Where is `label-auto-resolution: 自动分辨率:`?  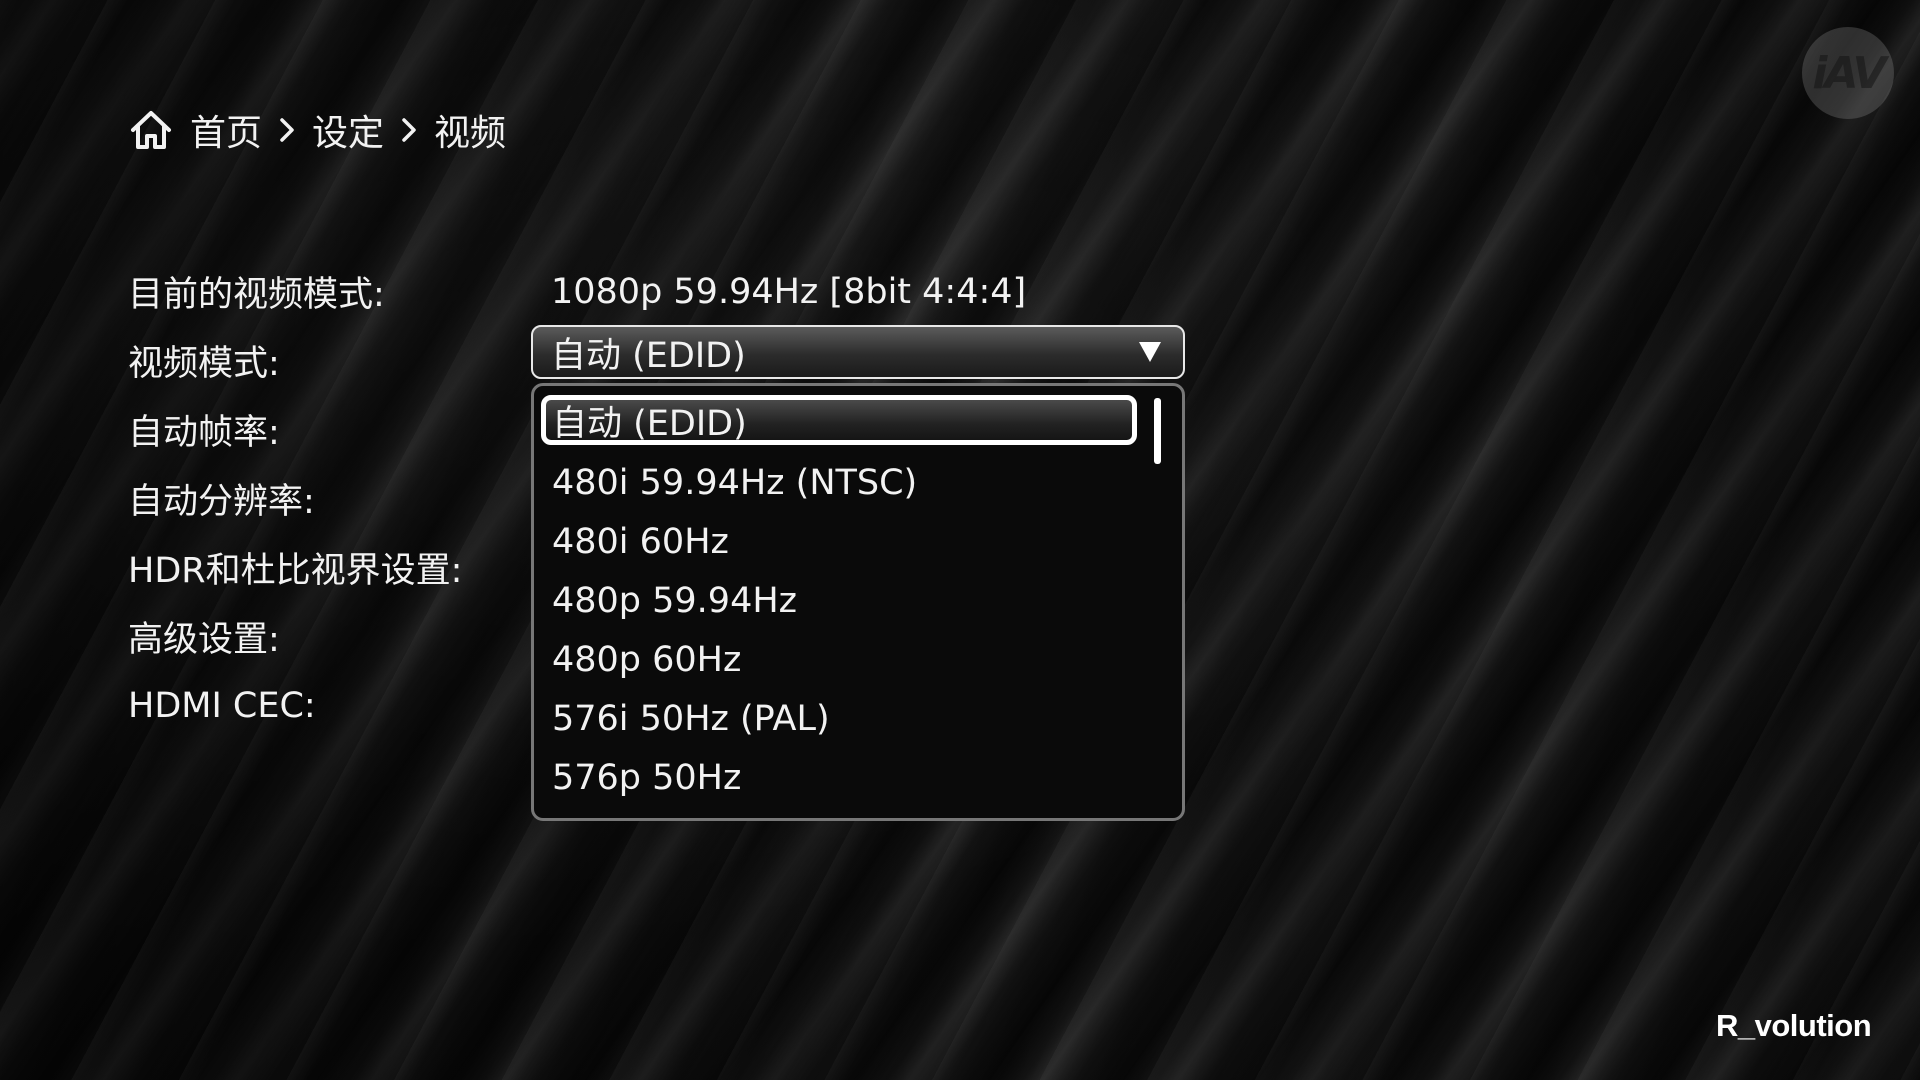 label-auto-resolution: 自动分辨率: is located at coordinates (295, 498).